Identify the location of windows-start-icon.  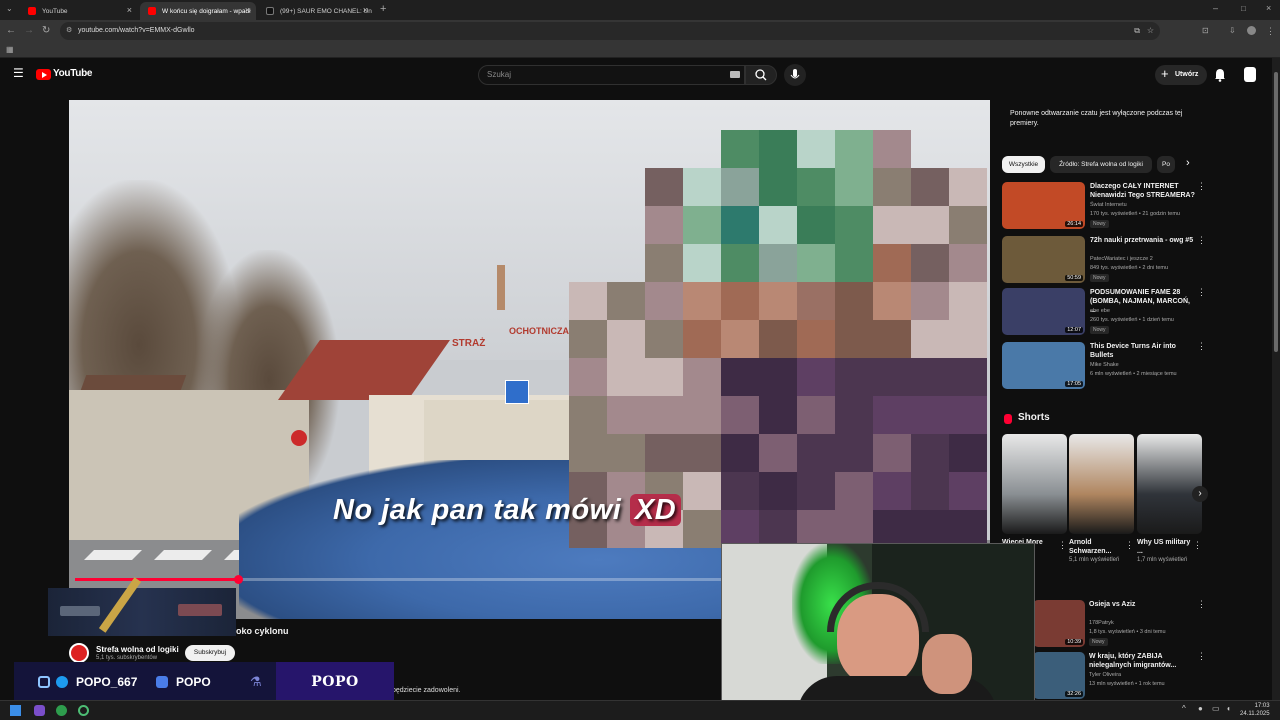
(15, 710).